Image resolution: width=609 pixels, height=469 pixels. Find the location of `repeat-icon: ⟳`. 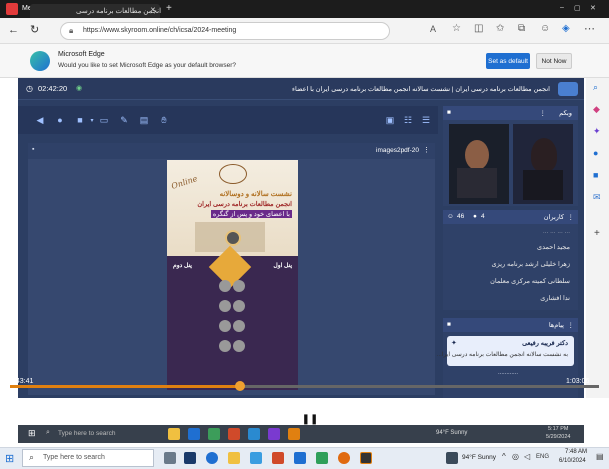

repeat-icon: ⟳ is located at coordinates (372, 418).